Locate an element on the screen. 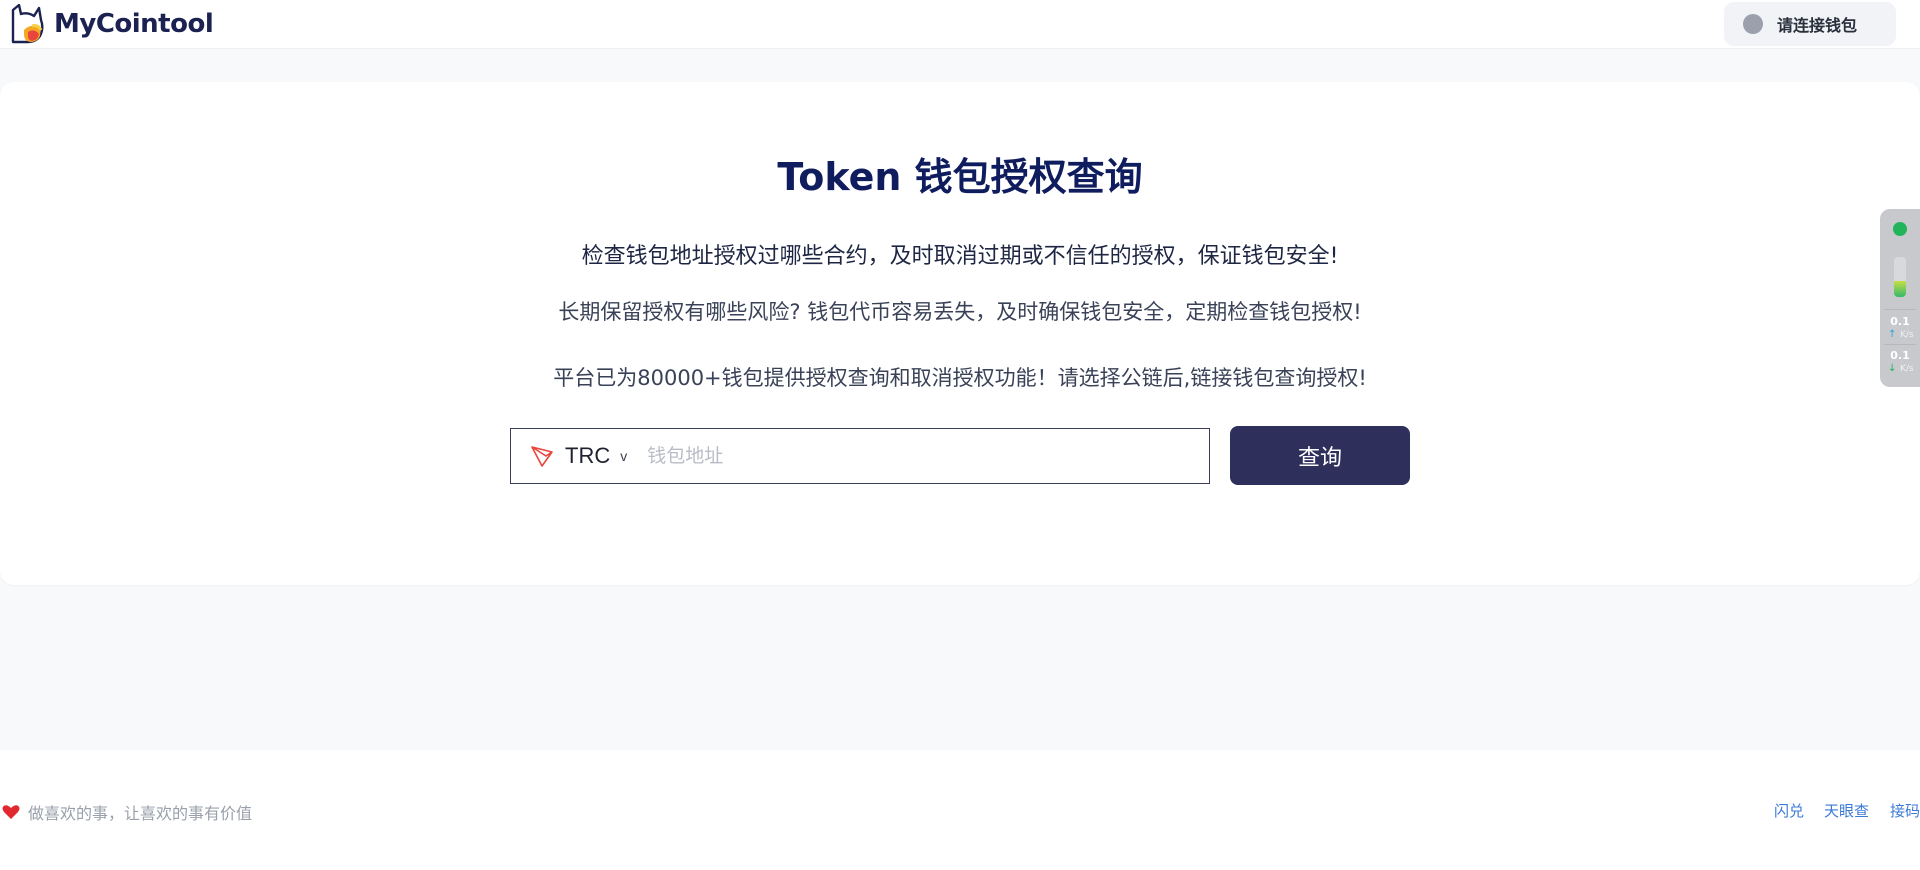 This screenshot has height=870, width=1920. network-level-bar is located at coordinates (1900, 277).